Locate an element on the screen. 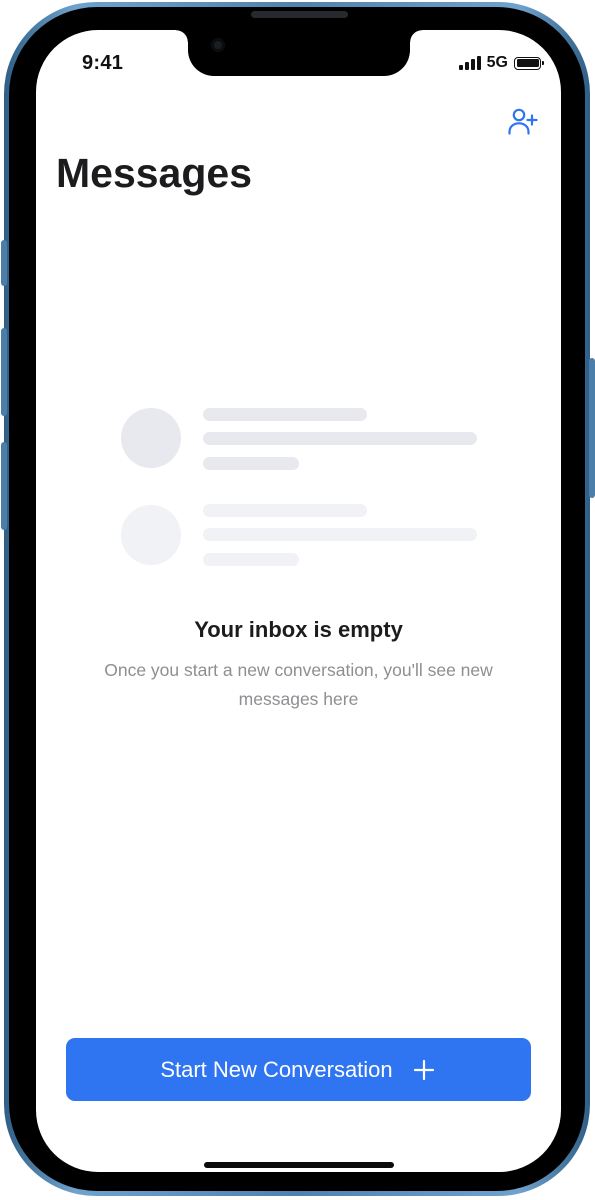 Image resolution: width=595 pixels, height=1200 pixels. start-new-conversation-label: Start New Conversation is located at coordinates (276, 1069).